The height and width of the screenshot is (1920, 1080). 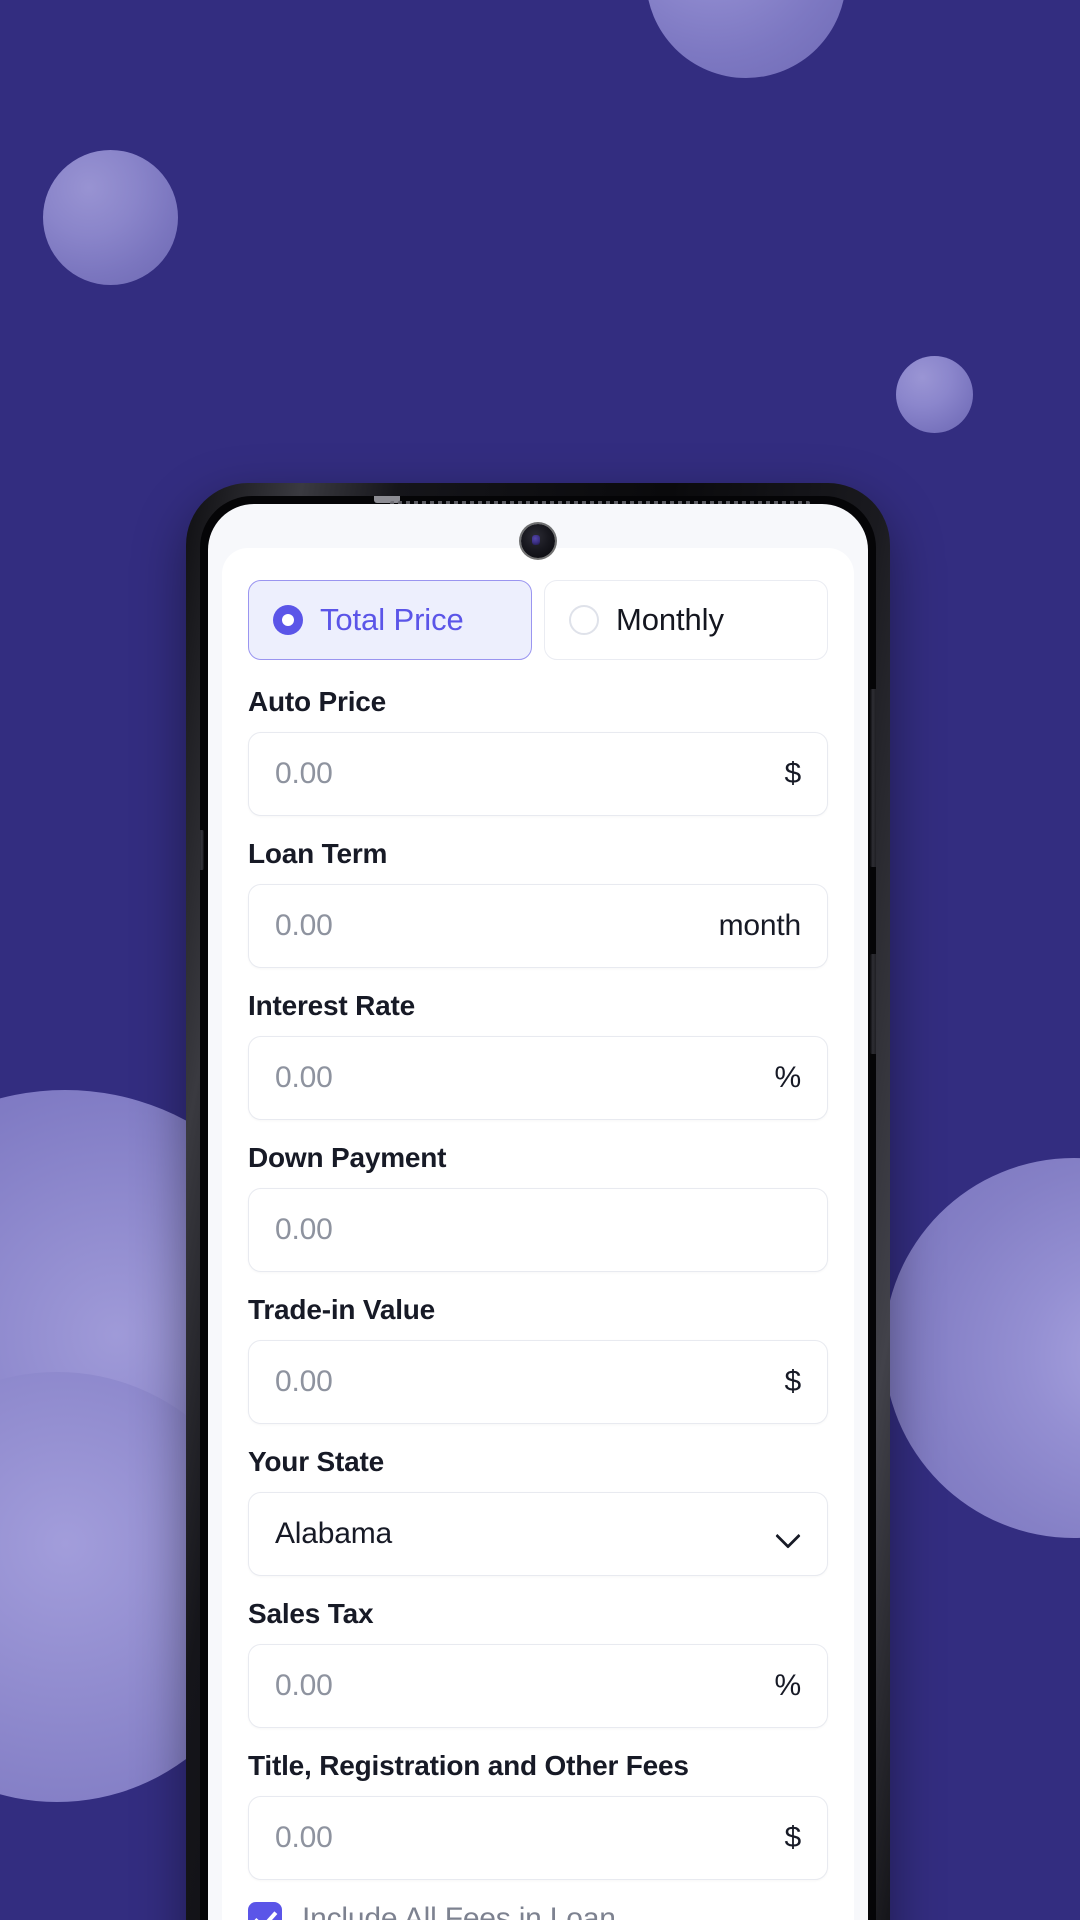 I want to click on field-label: Interest Rate, so click(x=332, y=1005).